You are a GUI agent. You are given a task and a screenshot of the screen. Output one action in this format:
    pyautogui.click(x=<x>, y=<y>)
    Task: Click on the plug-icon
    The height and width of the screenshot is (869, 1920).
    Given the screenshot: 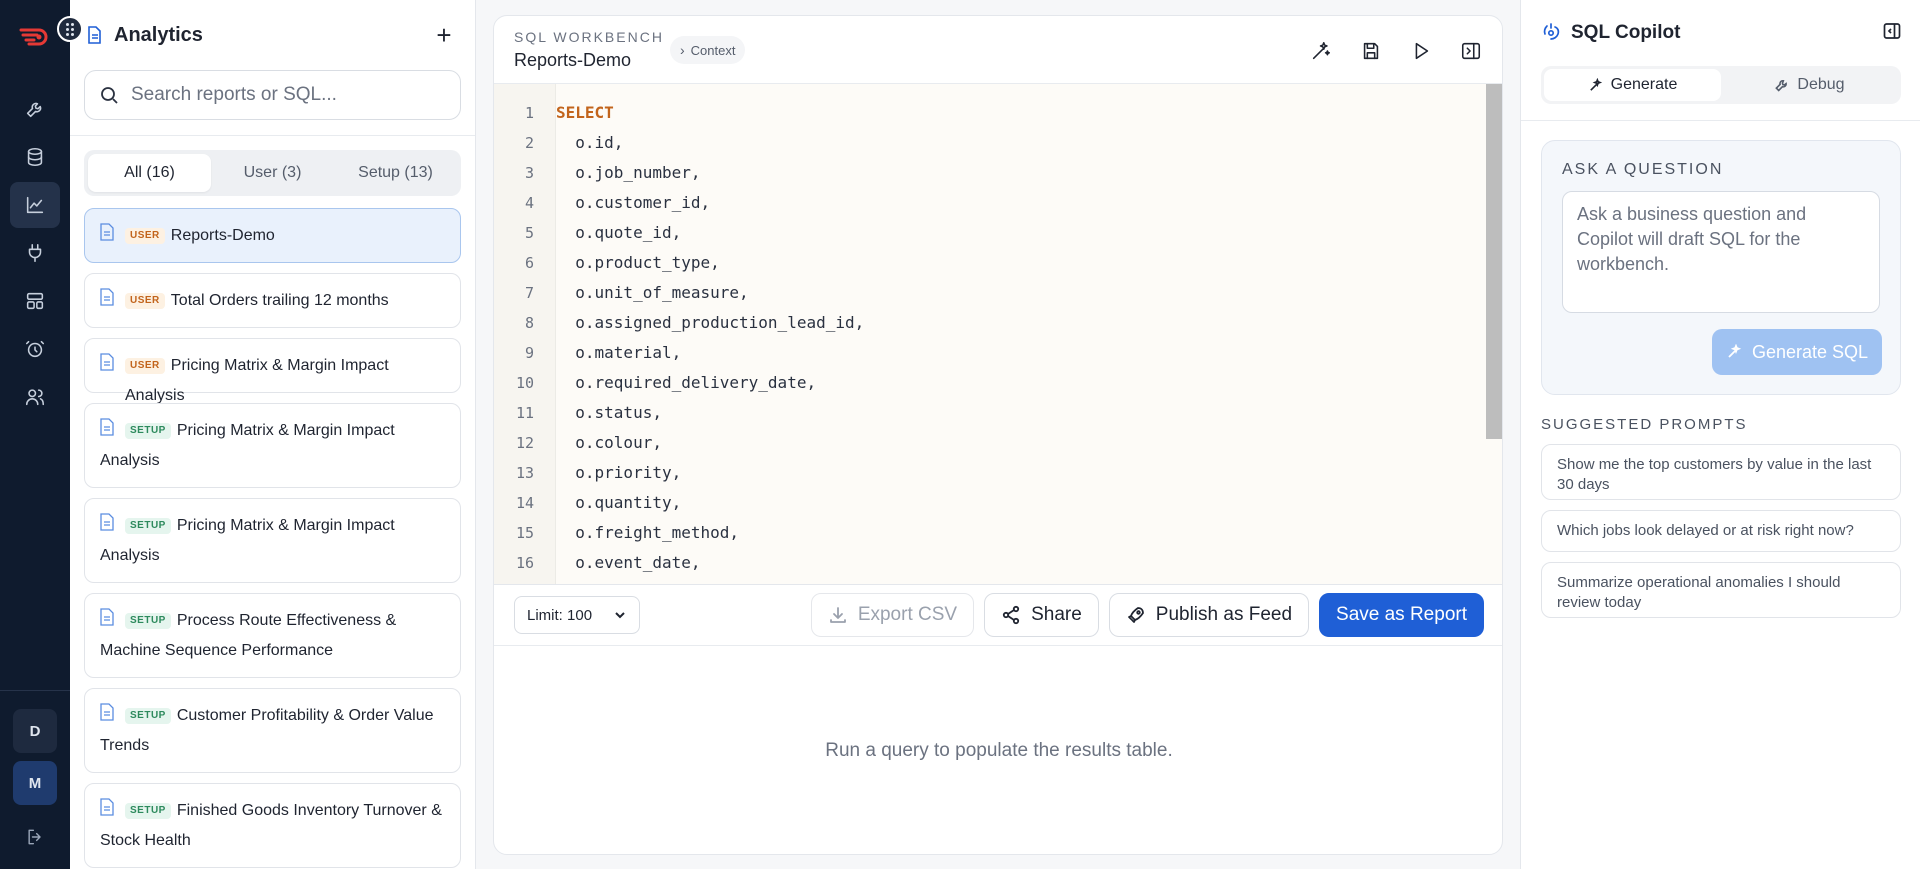 What is the action you would take?
    pyautogui.click(x=35, y=253)
    